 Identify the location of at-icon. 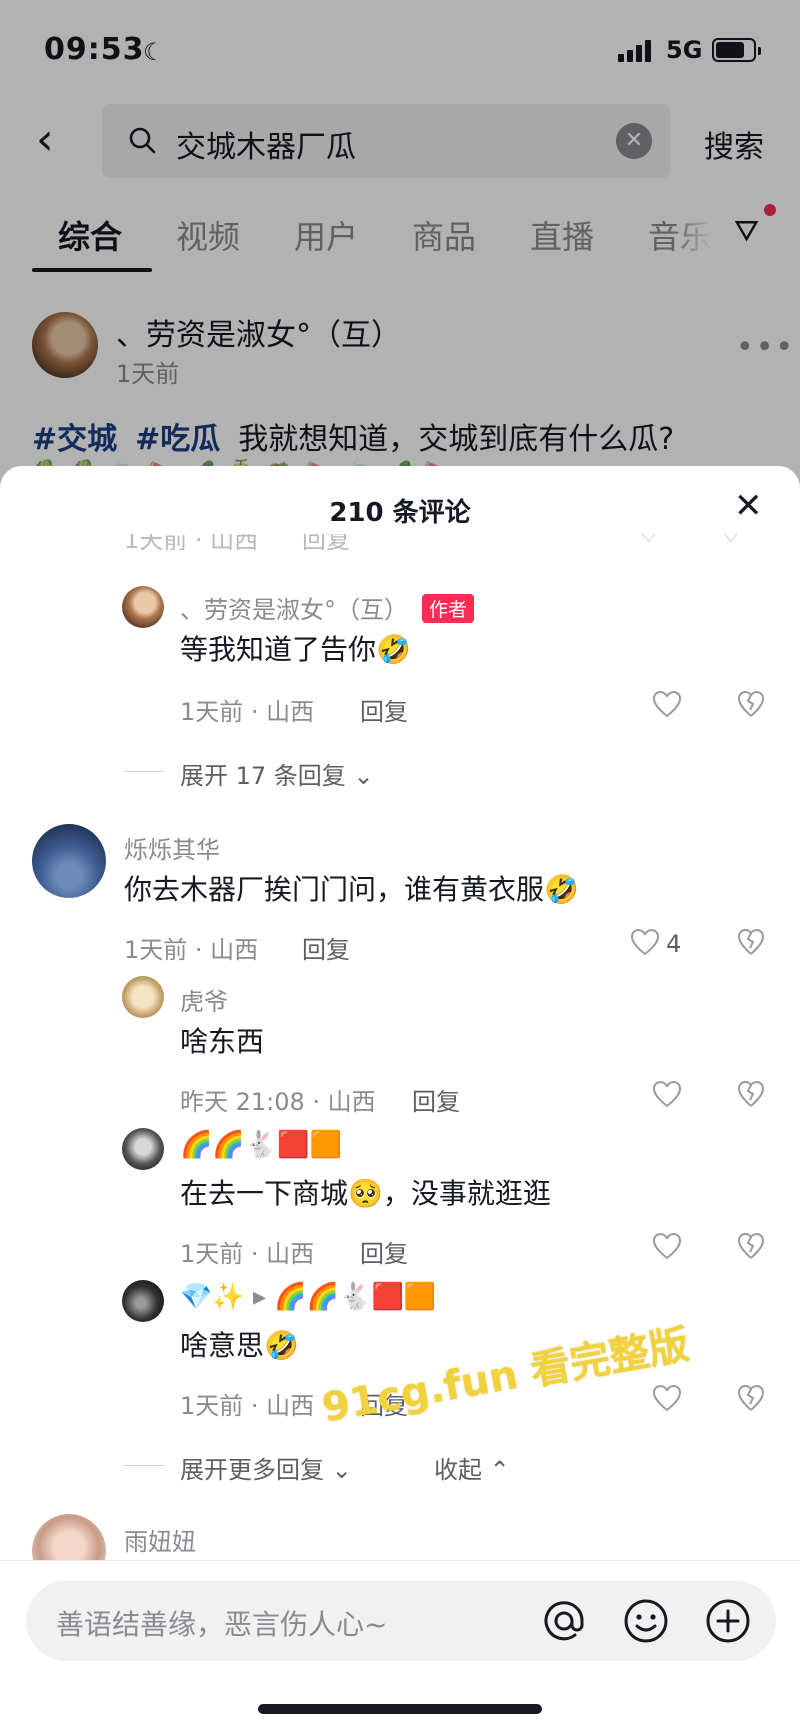
(564, 1621).